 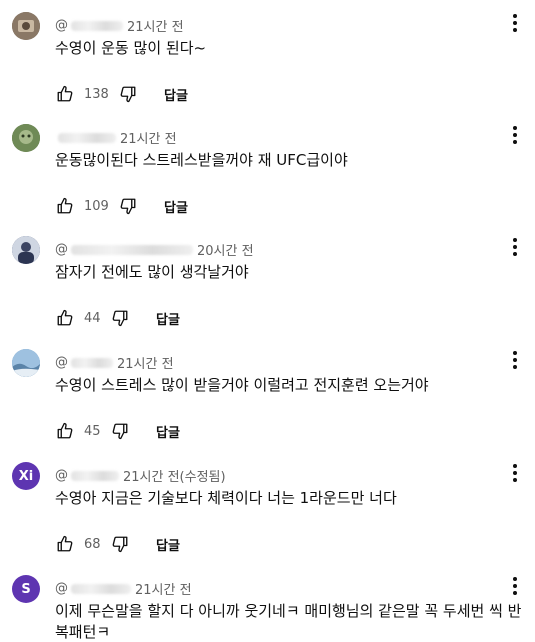 I want to click on comment-meta: 21시간 전, so click(x=116, y=137).